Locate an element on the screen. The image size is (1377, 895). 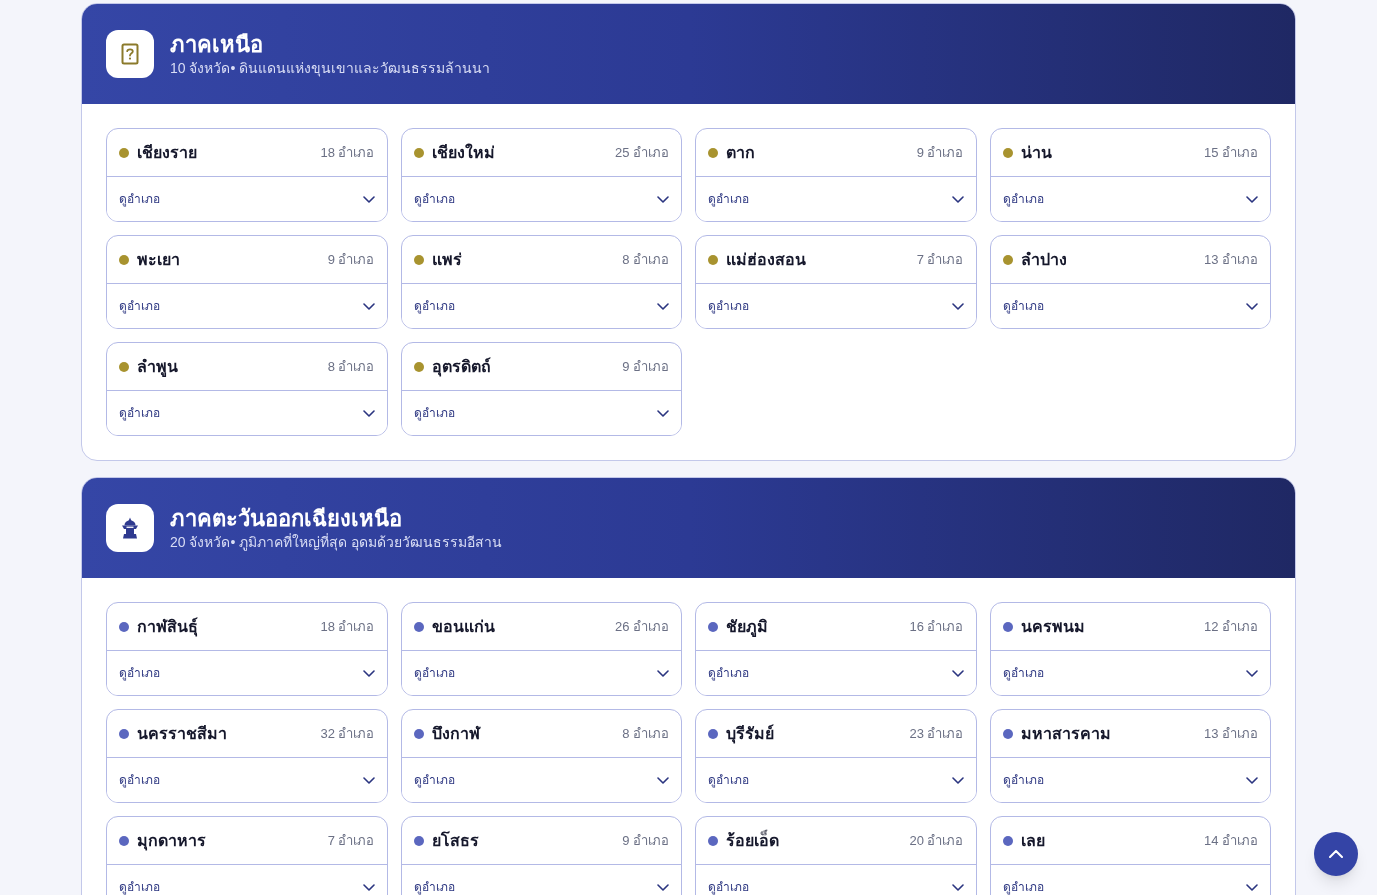
province-name: แพร่ is located at coordinates (446, 259).